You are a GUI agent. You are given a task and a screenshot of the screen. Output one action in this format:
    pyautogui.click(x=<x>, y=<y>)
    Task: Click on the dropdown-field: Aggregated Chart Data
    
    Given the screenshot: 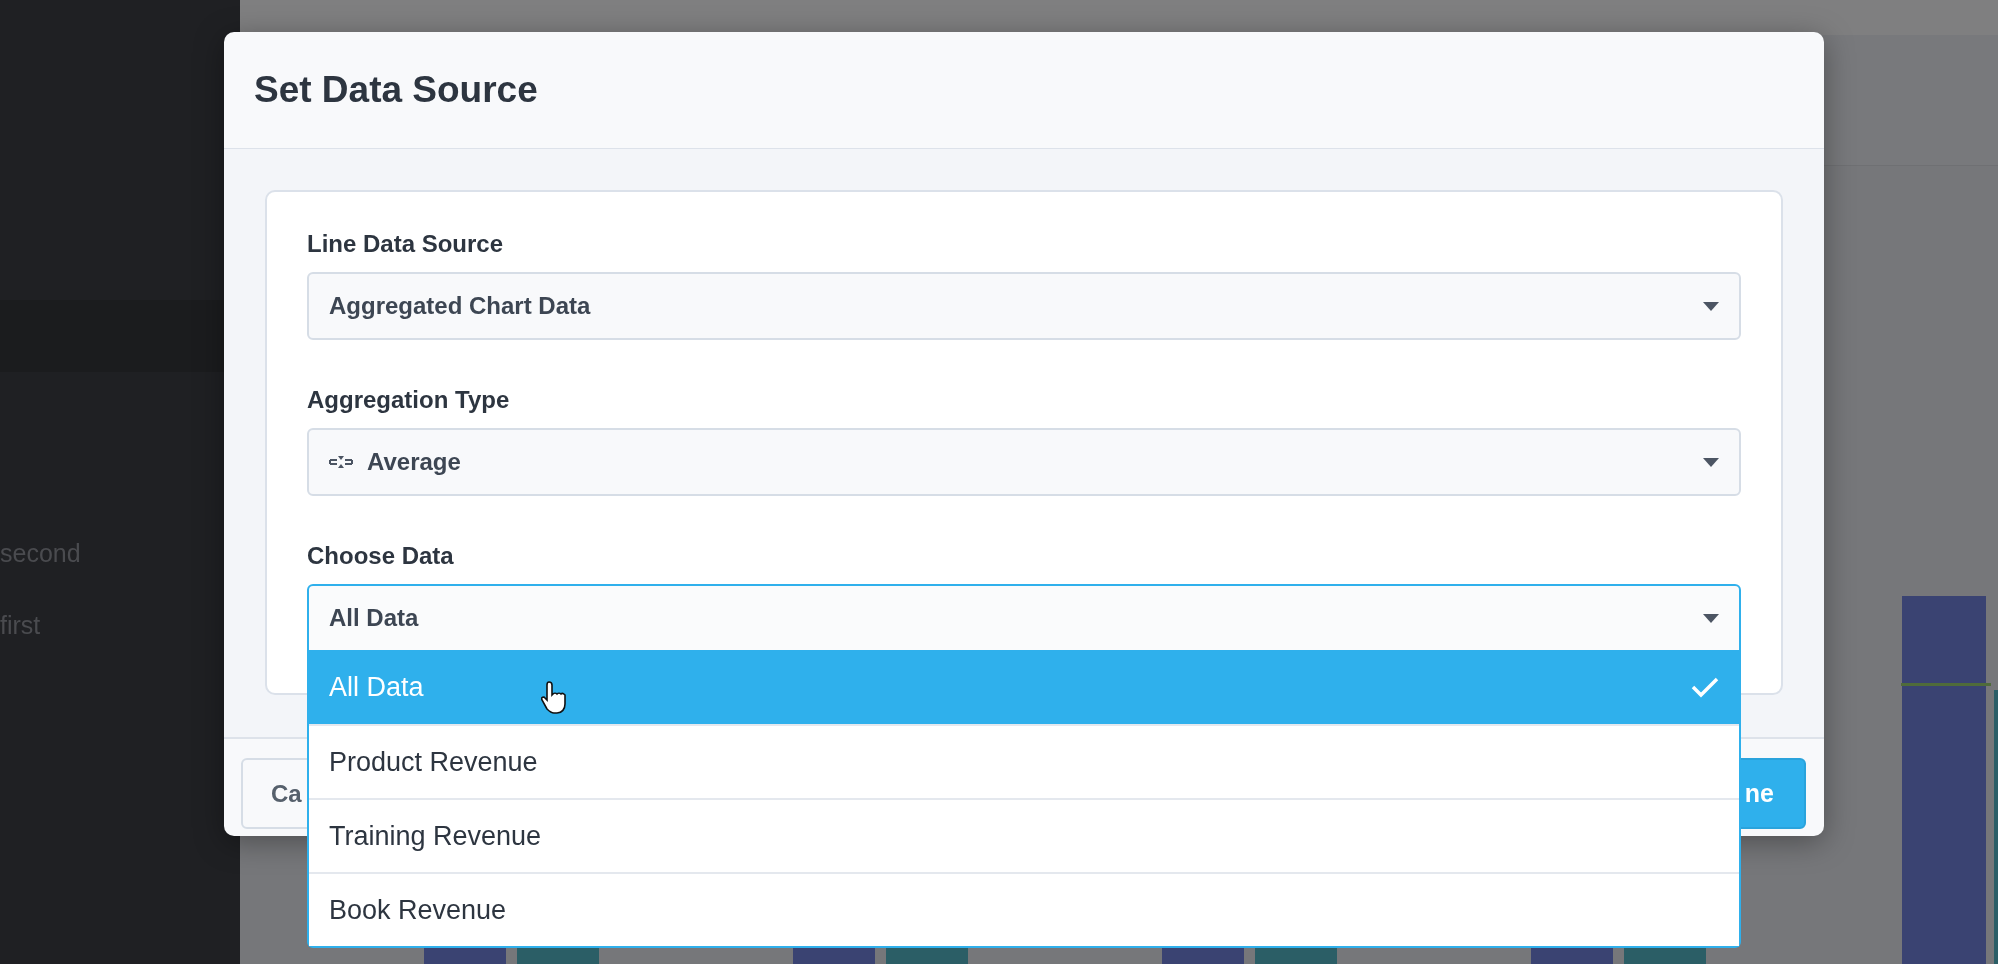 What is the action you would take?
    pyautogui.click(x=1024, y=306)
    